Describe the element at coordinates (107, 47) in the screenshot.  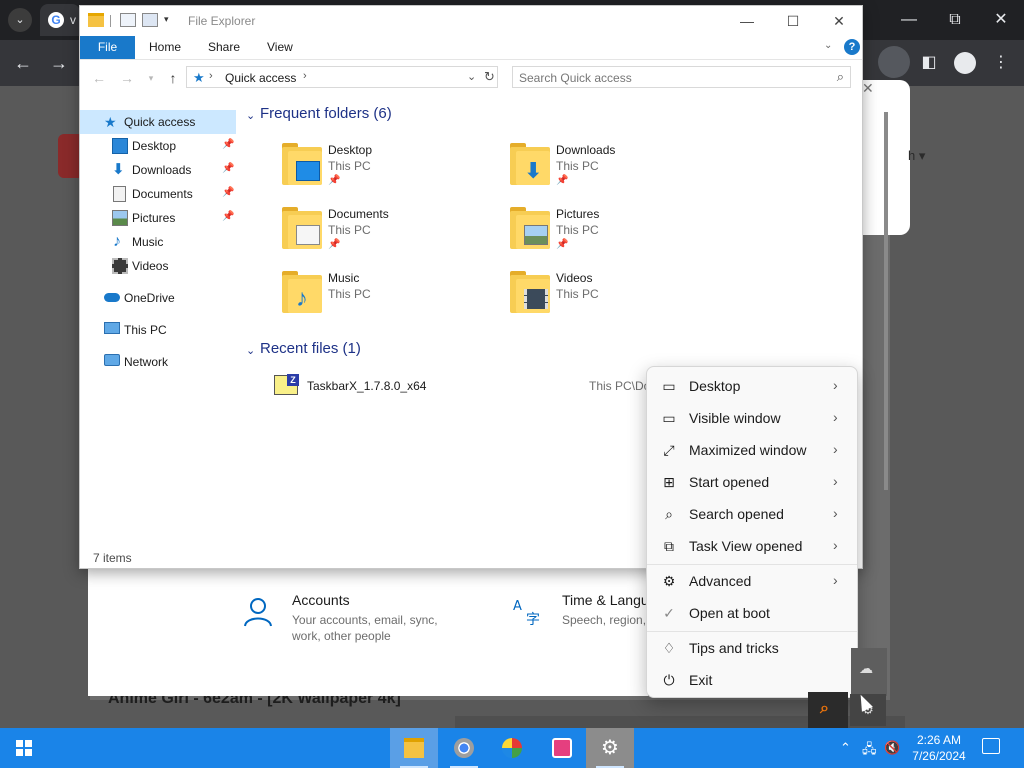
I see `tab-file: File` at that location.